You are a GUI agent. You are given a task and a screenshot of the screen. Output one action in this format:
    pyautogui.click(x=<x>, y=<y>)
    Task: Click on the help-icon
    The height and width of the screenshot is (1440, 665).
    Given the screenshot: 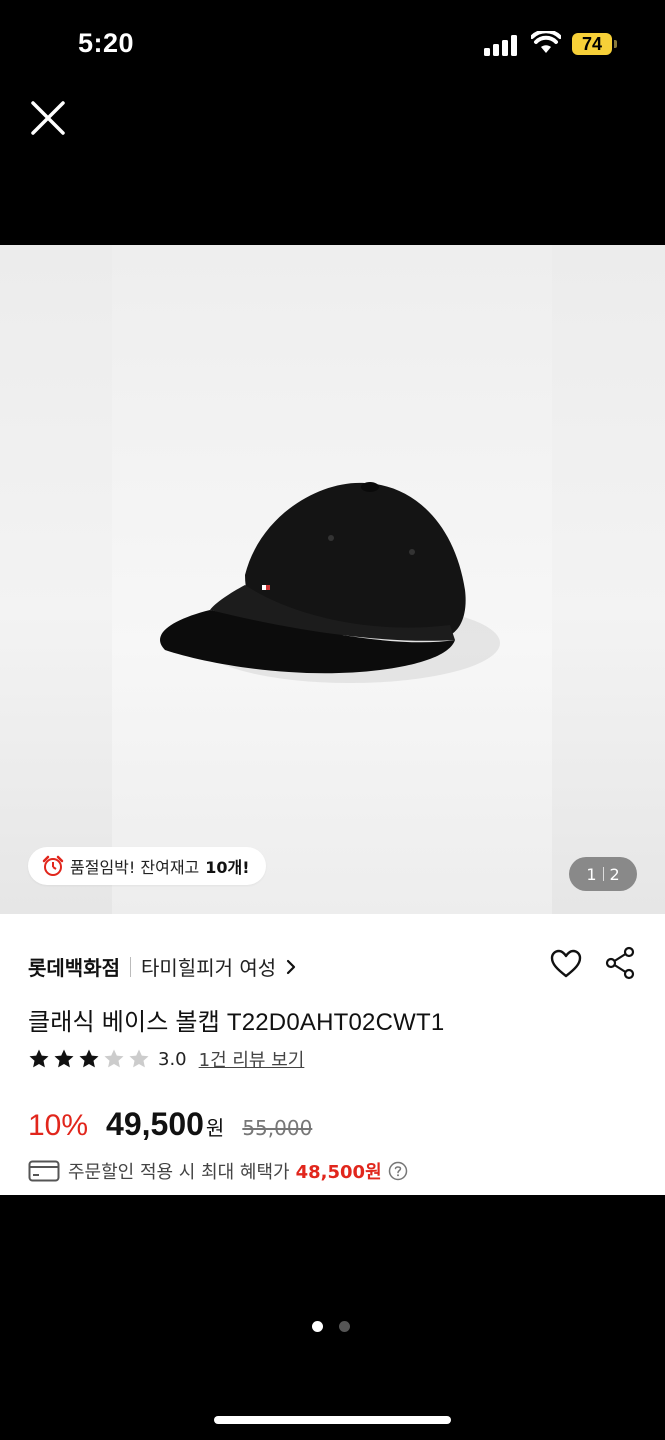 What is the action you would take?
    pyautogui.click(x=398, y=1171)
    